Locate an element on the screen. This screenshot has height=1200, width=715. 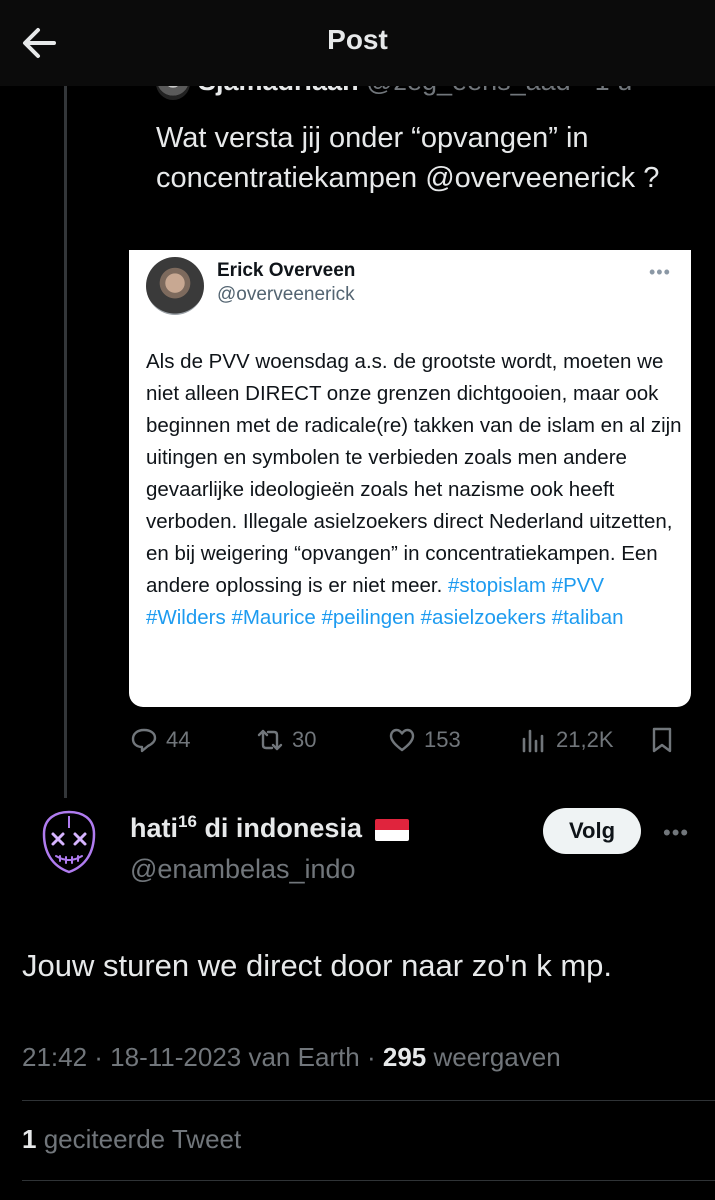
bookmark-icon is located at coordinates (662, 740).